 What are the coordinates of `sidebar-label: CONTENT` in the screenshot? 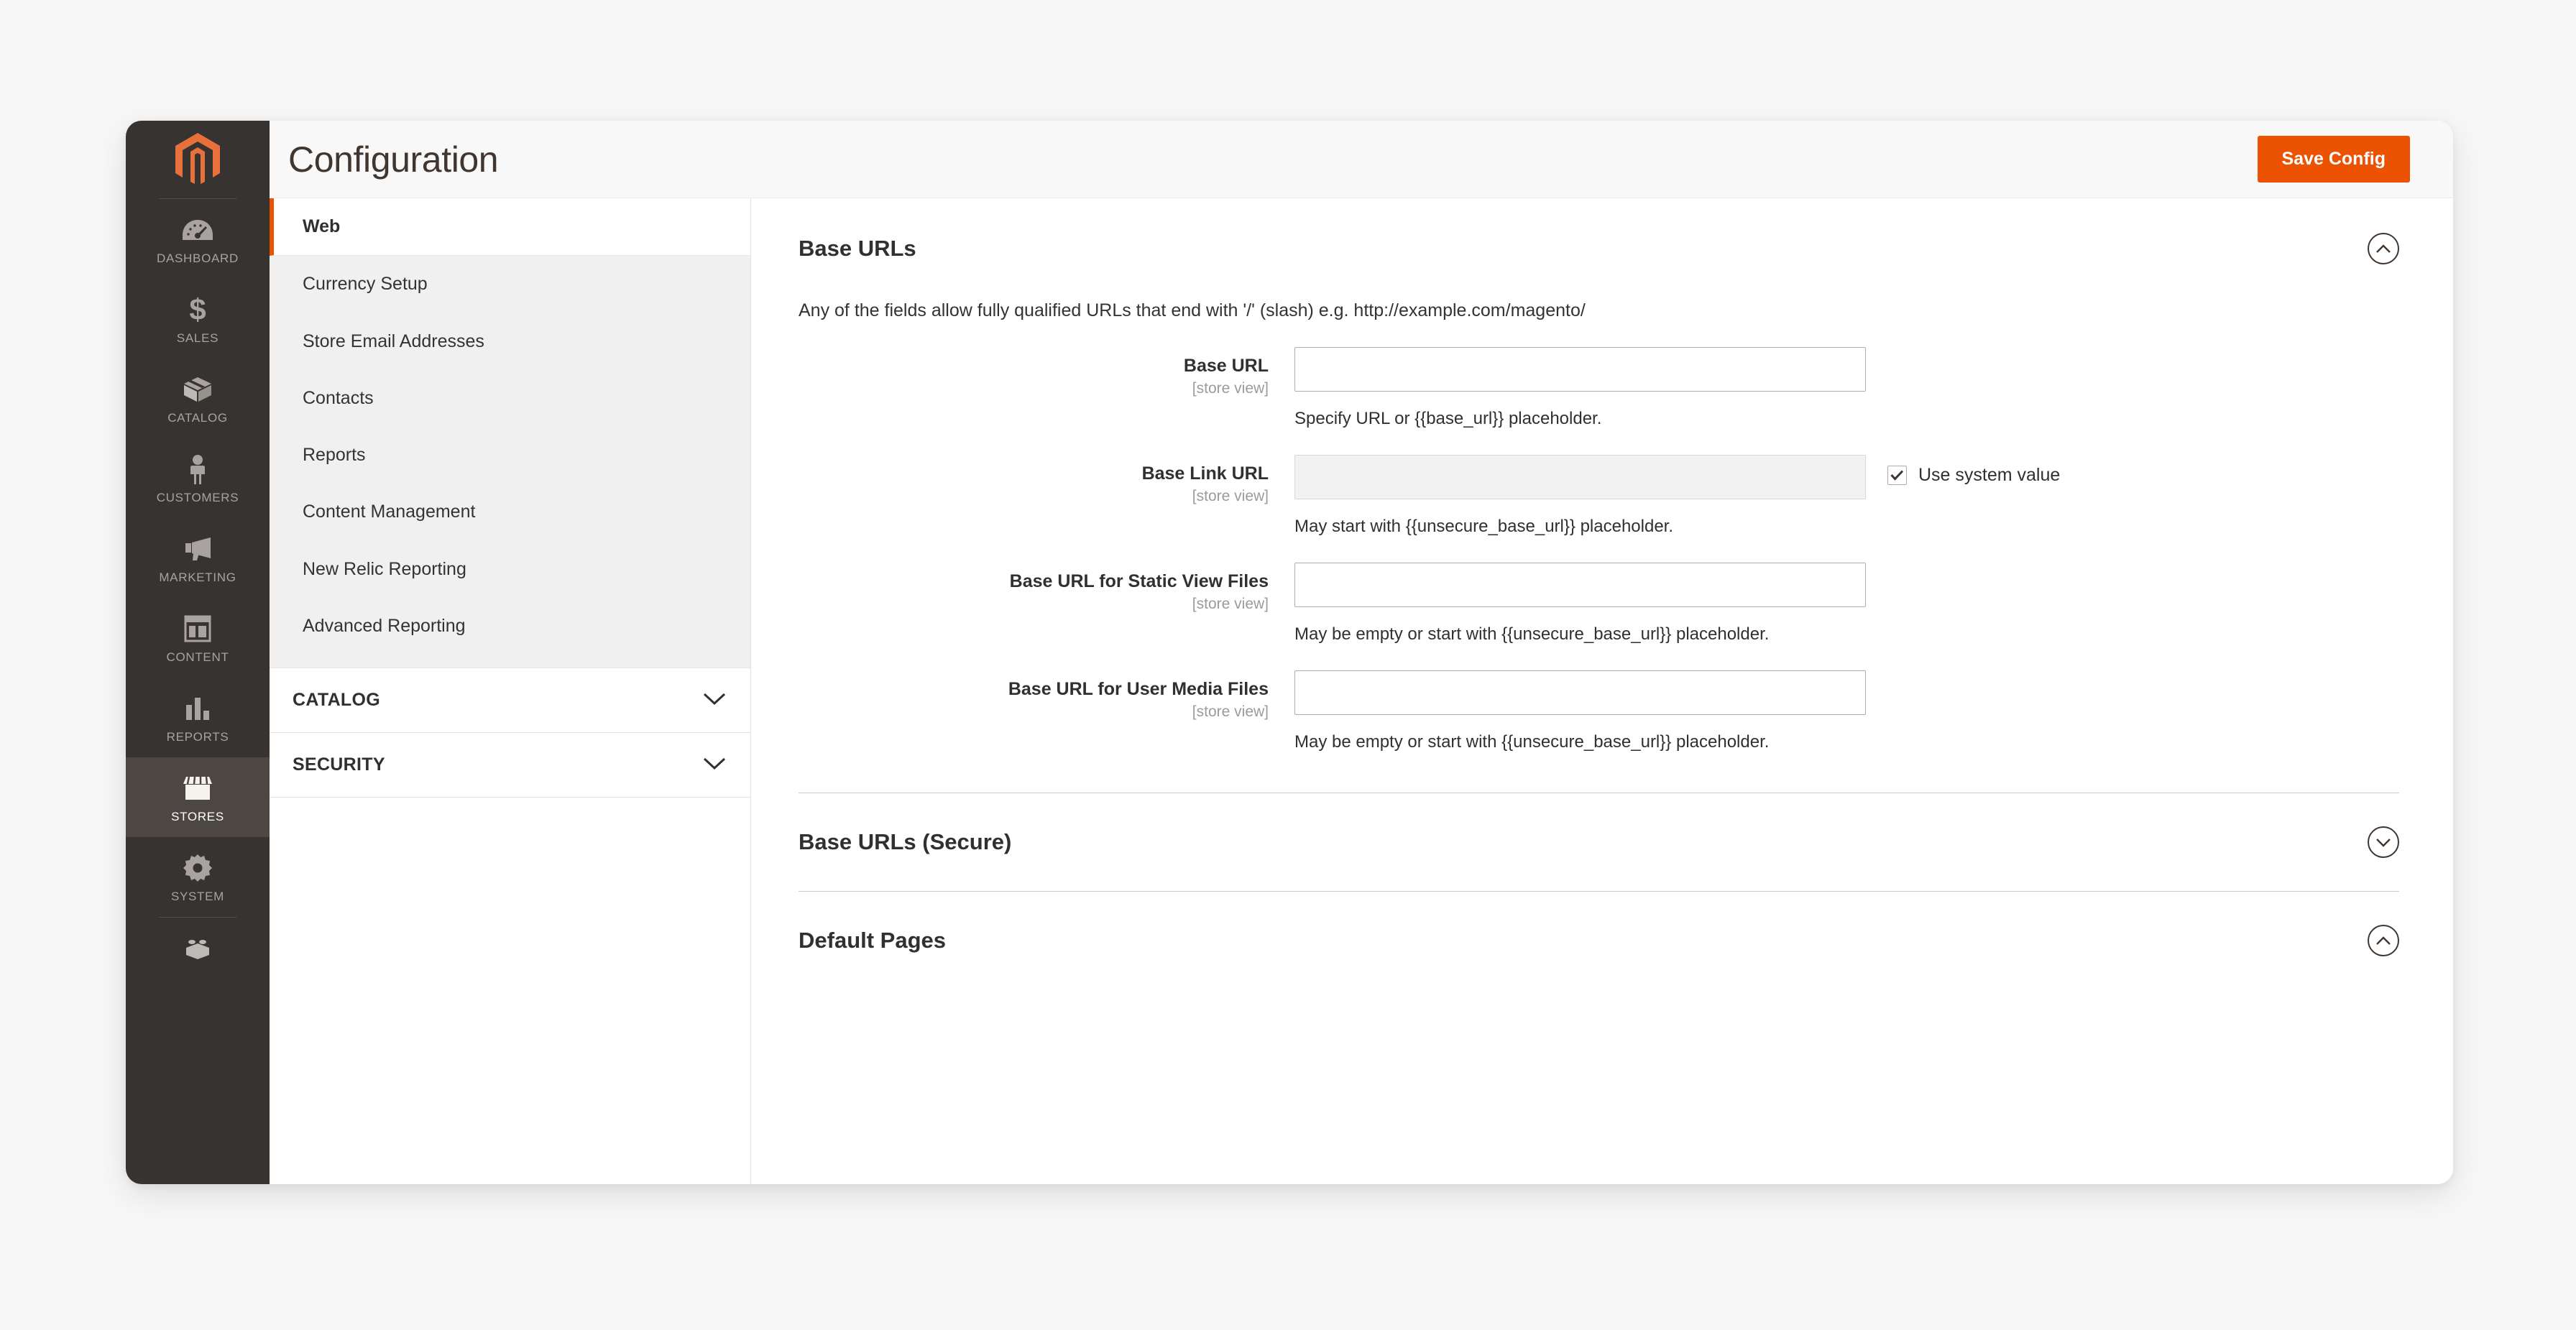 It's located at (197, 657).